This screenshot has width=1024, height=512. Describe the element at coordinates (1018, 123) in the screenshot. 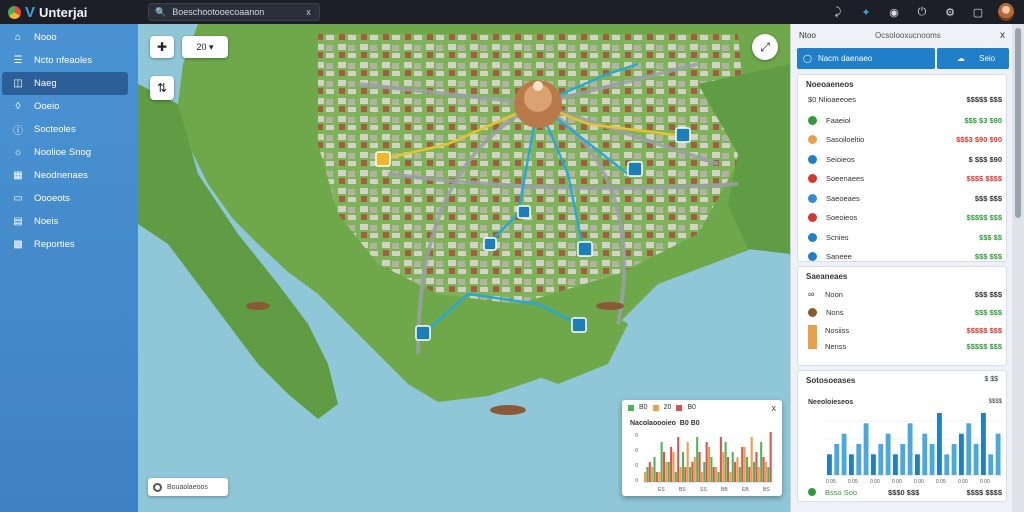

I see `scrollbar-thumb` at that location.